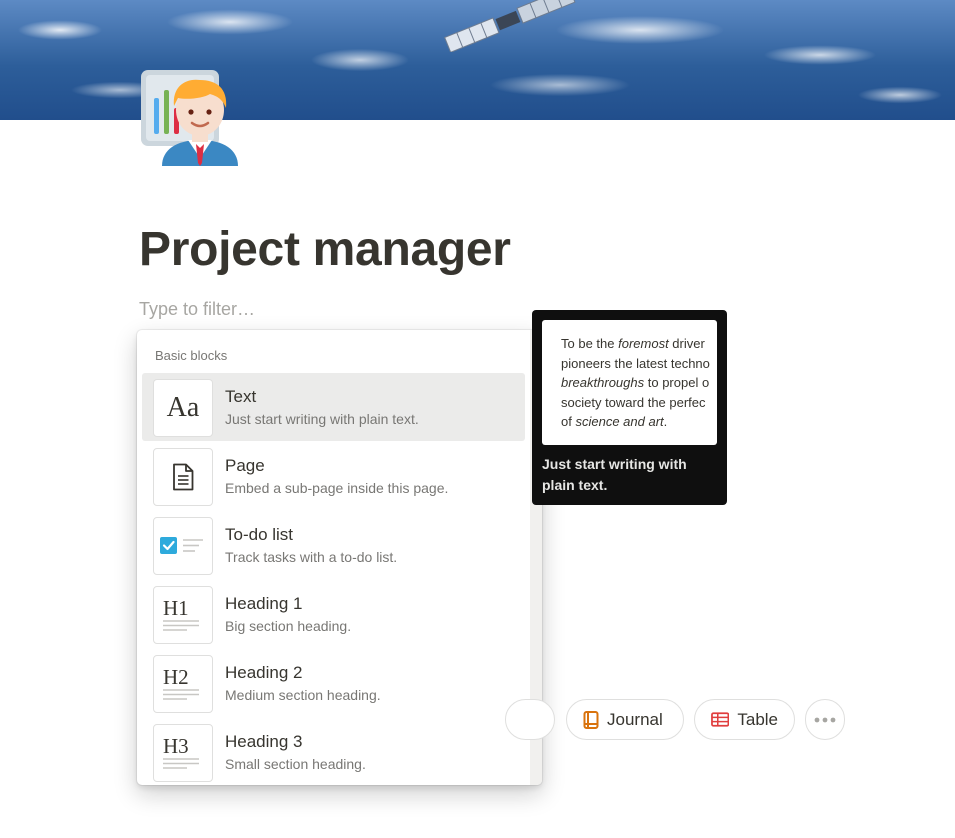  What do you see at coordinates (176, 677) in the screenshot?
I see `svg-text: H2` at bounding box center [176, 677].